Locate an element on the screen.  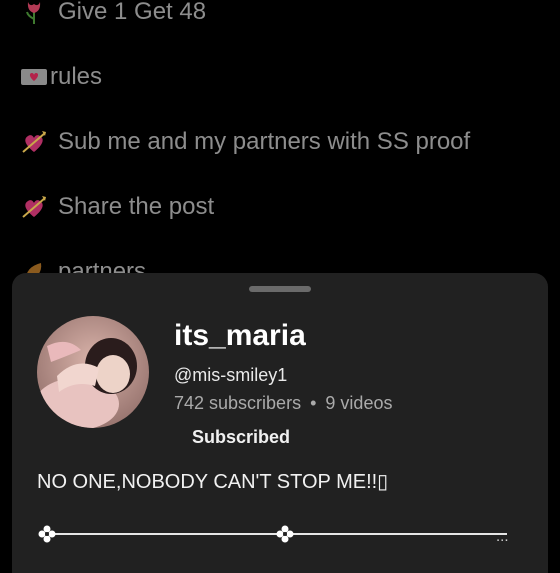
post-line-give: Give 1 Get 48 is located at coordinates (113, 13).